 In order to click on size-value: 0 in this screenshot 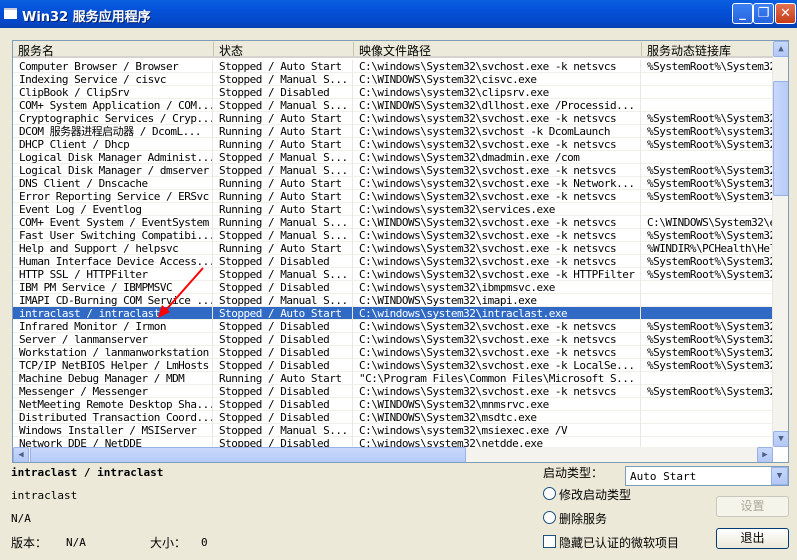, I will do `click(204, 542)`.